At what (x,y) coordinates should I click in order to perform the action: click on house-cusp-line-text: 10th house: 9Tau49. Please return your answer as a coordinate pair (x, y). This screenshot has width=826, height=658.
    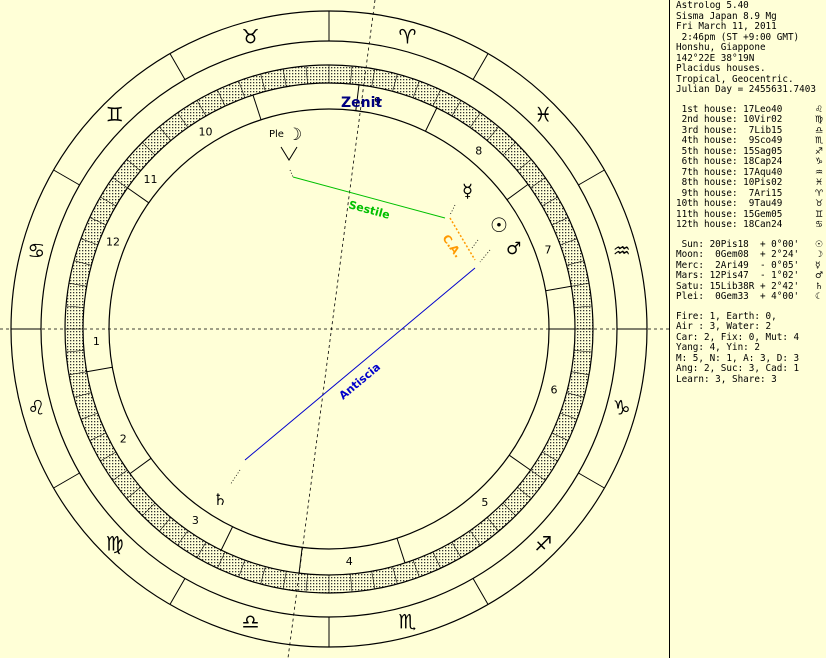
    Looking at the image, I should click on (729, 203).